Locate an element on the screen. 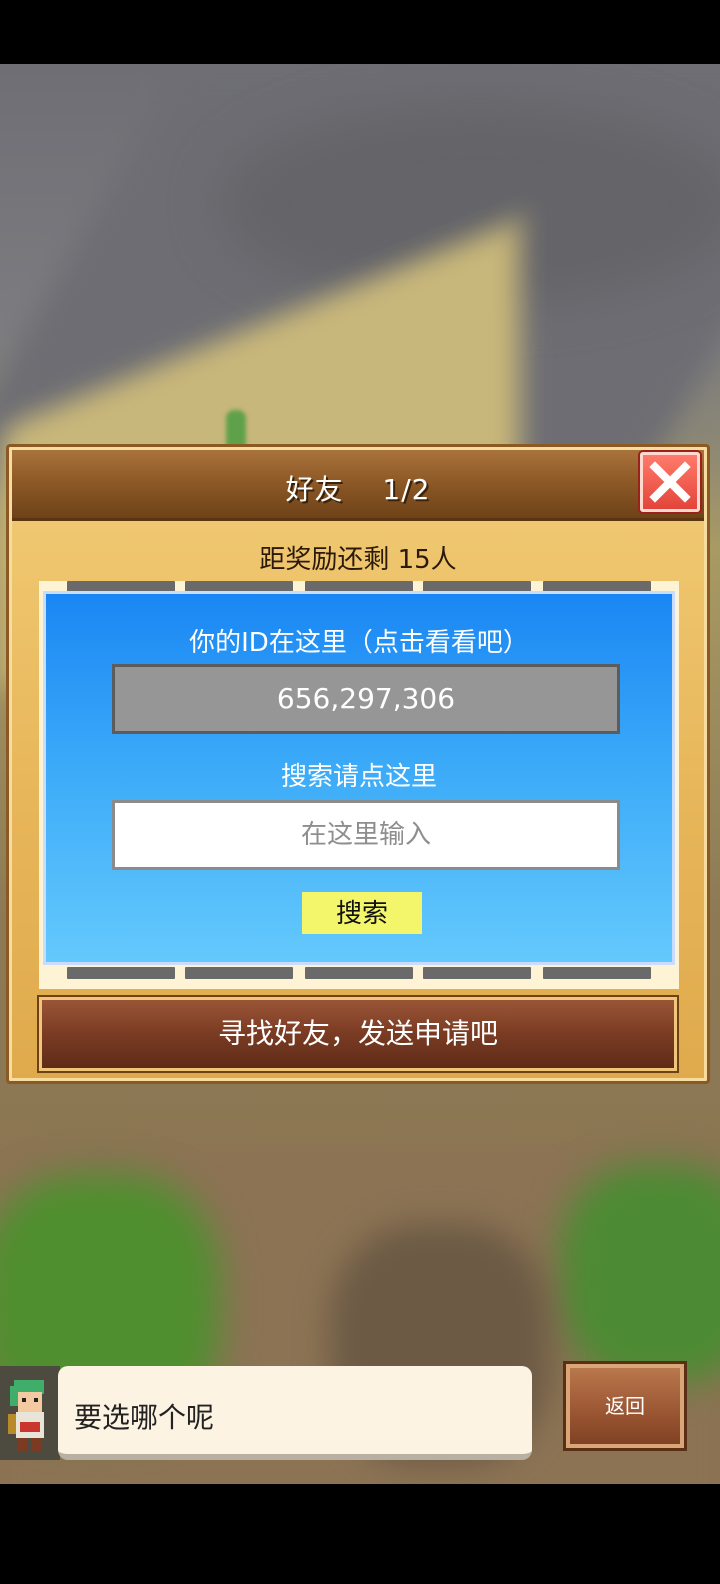  close-button is located at coordinates (670, 482).